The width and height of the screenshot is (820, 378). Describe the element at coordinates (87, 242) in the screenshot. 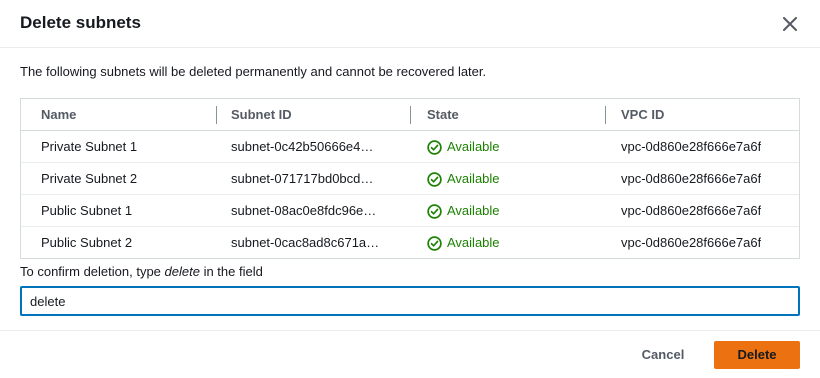

I see `cell-name: Public Subnet 2` at that location.